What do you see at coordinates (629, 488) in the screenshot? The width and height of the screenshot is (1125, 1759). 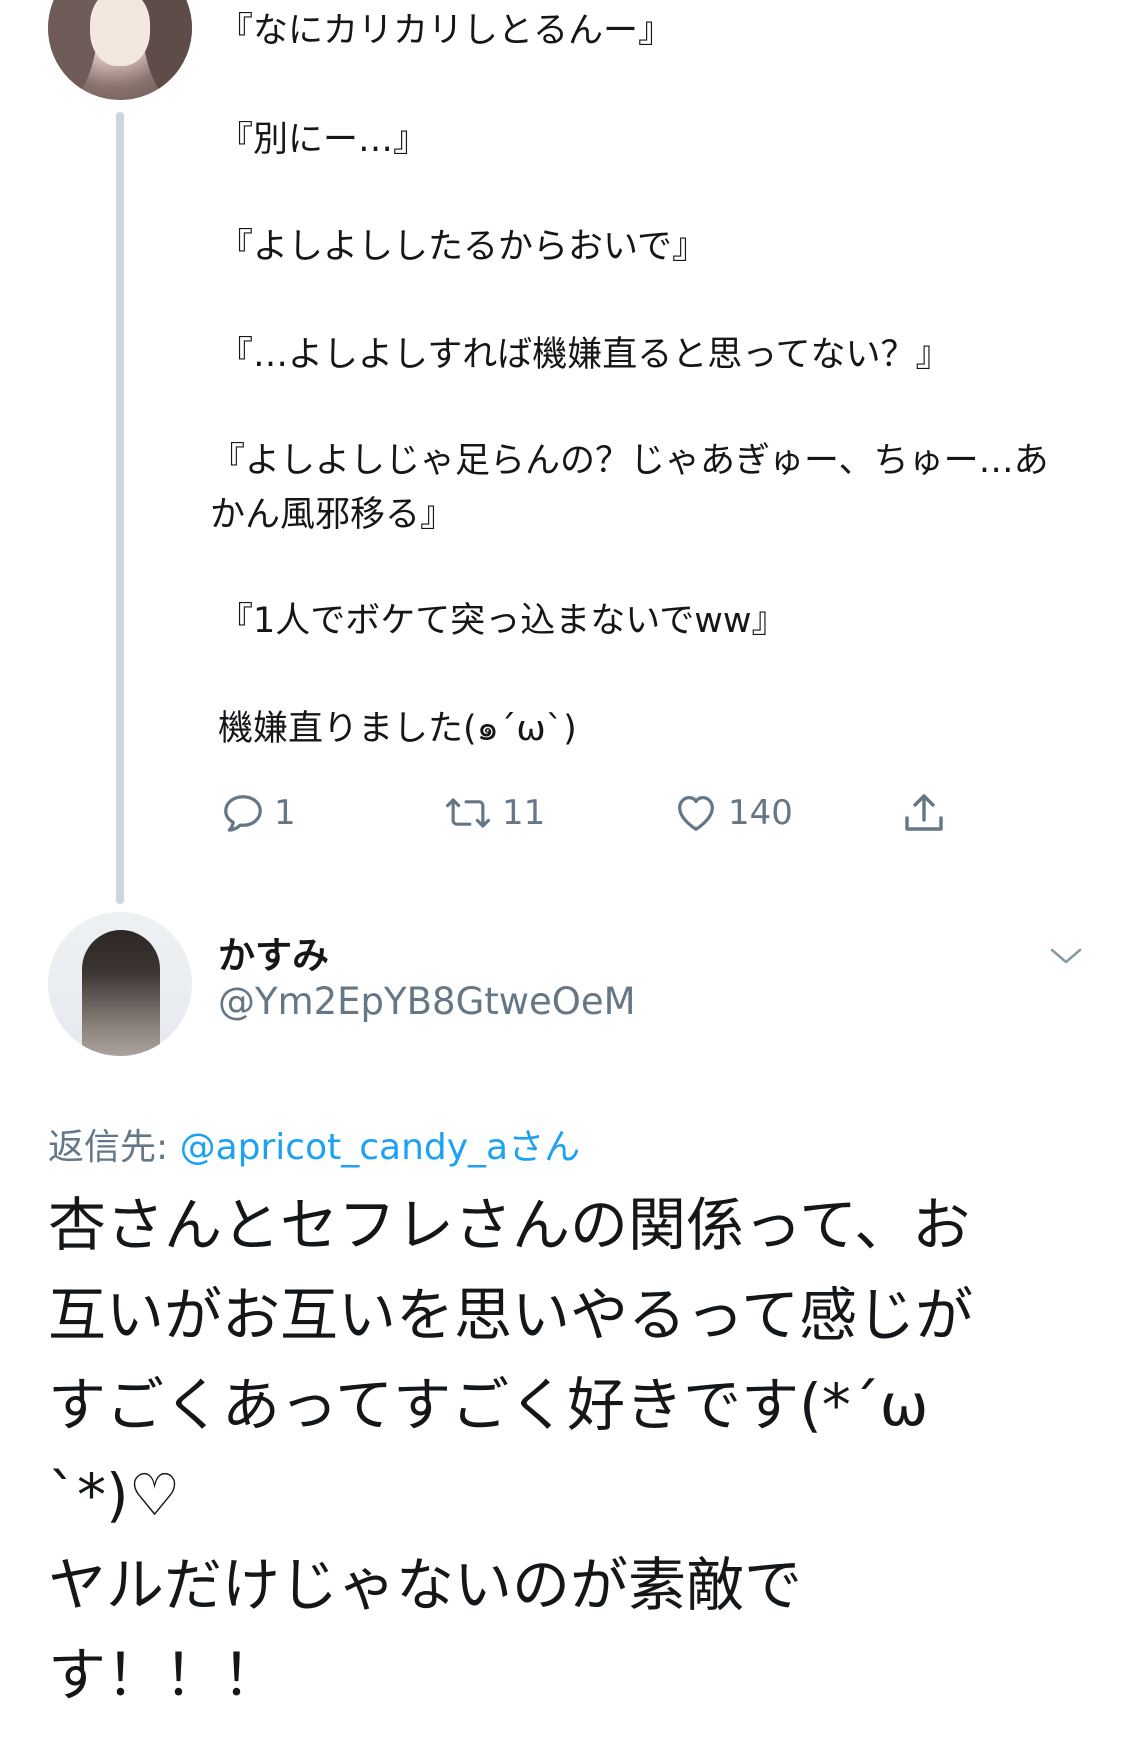 I see `tweet-line-text: 『よしよしじゃ足らんの？じゃあぎゅー、ちゅー…あかん風邪移る』` at bounding box center [629, 488].